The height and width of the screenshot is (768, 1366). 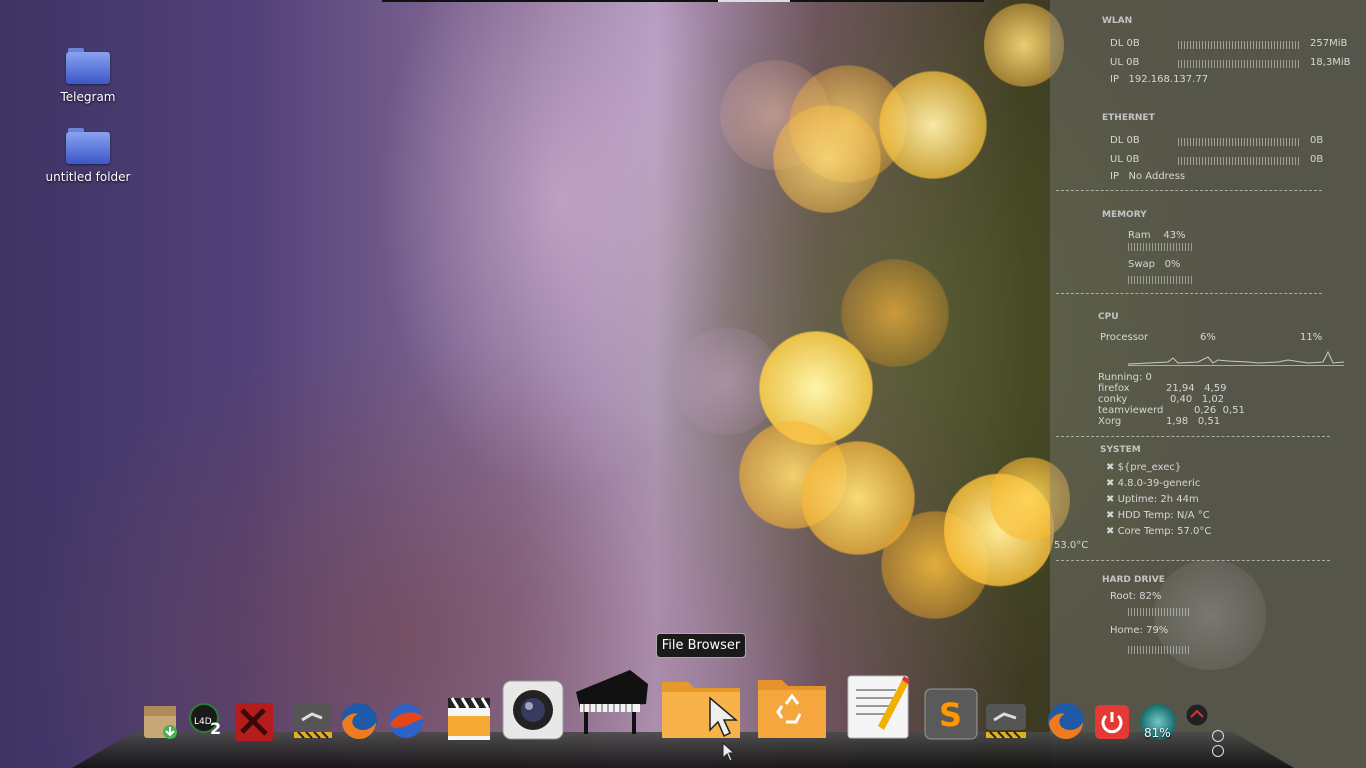 What do you see at coordinates (1114, 388) in the screenshot?
I see `process-row: firefox` at bounding box center [1114, 388].